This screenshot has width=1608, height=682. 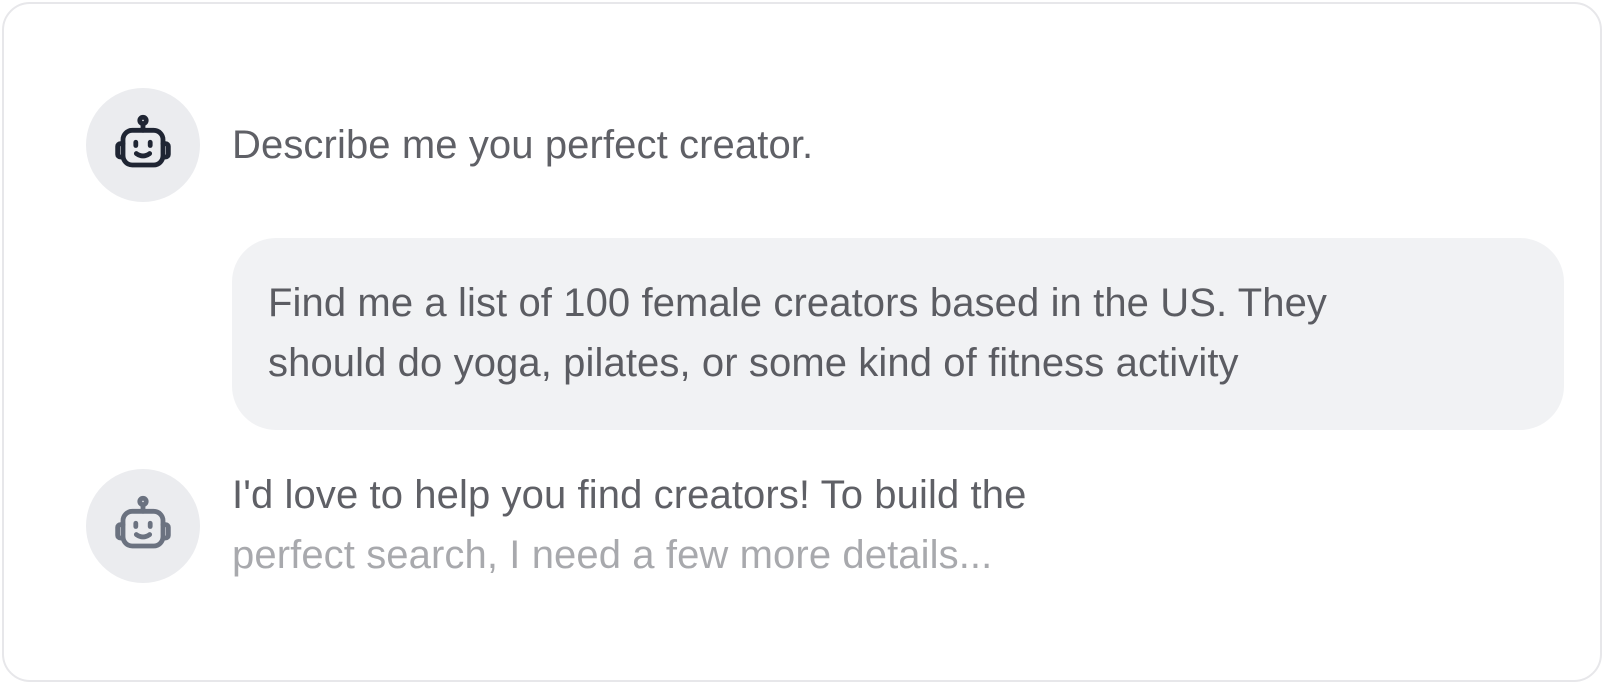 I want to click on assistant-message-text: Describe me you perfect creator., so click(x=523, y=145).